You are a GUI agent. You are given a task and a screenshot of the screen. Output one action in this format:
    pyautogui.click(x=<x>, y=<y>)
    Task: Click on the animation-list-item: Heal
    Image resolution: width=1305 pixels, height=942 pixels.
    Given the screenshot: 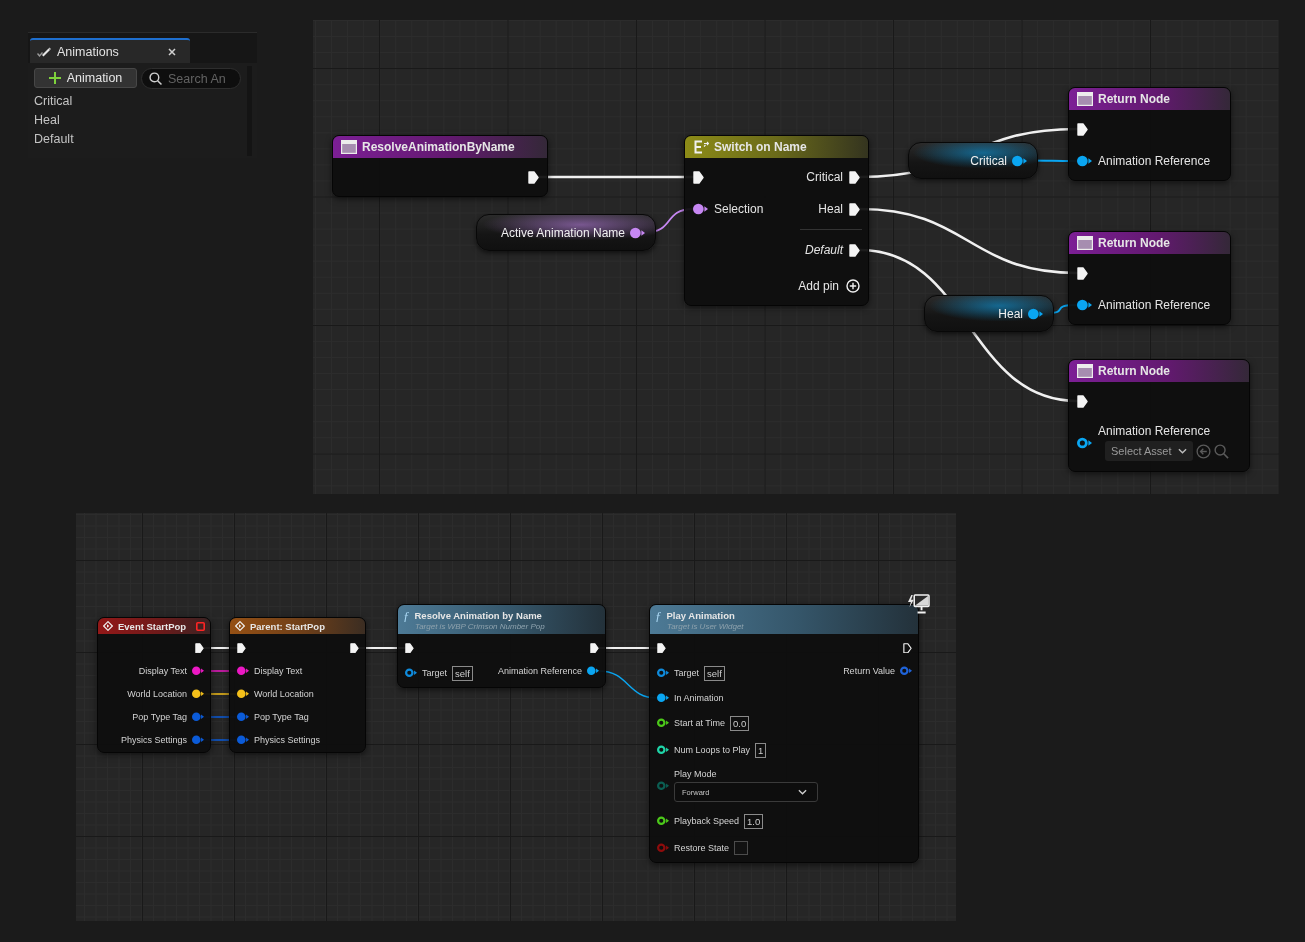 What is the action you would take?
    pyautogui.click(x=138, y=120)
    